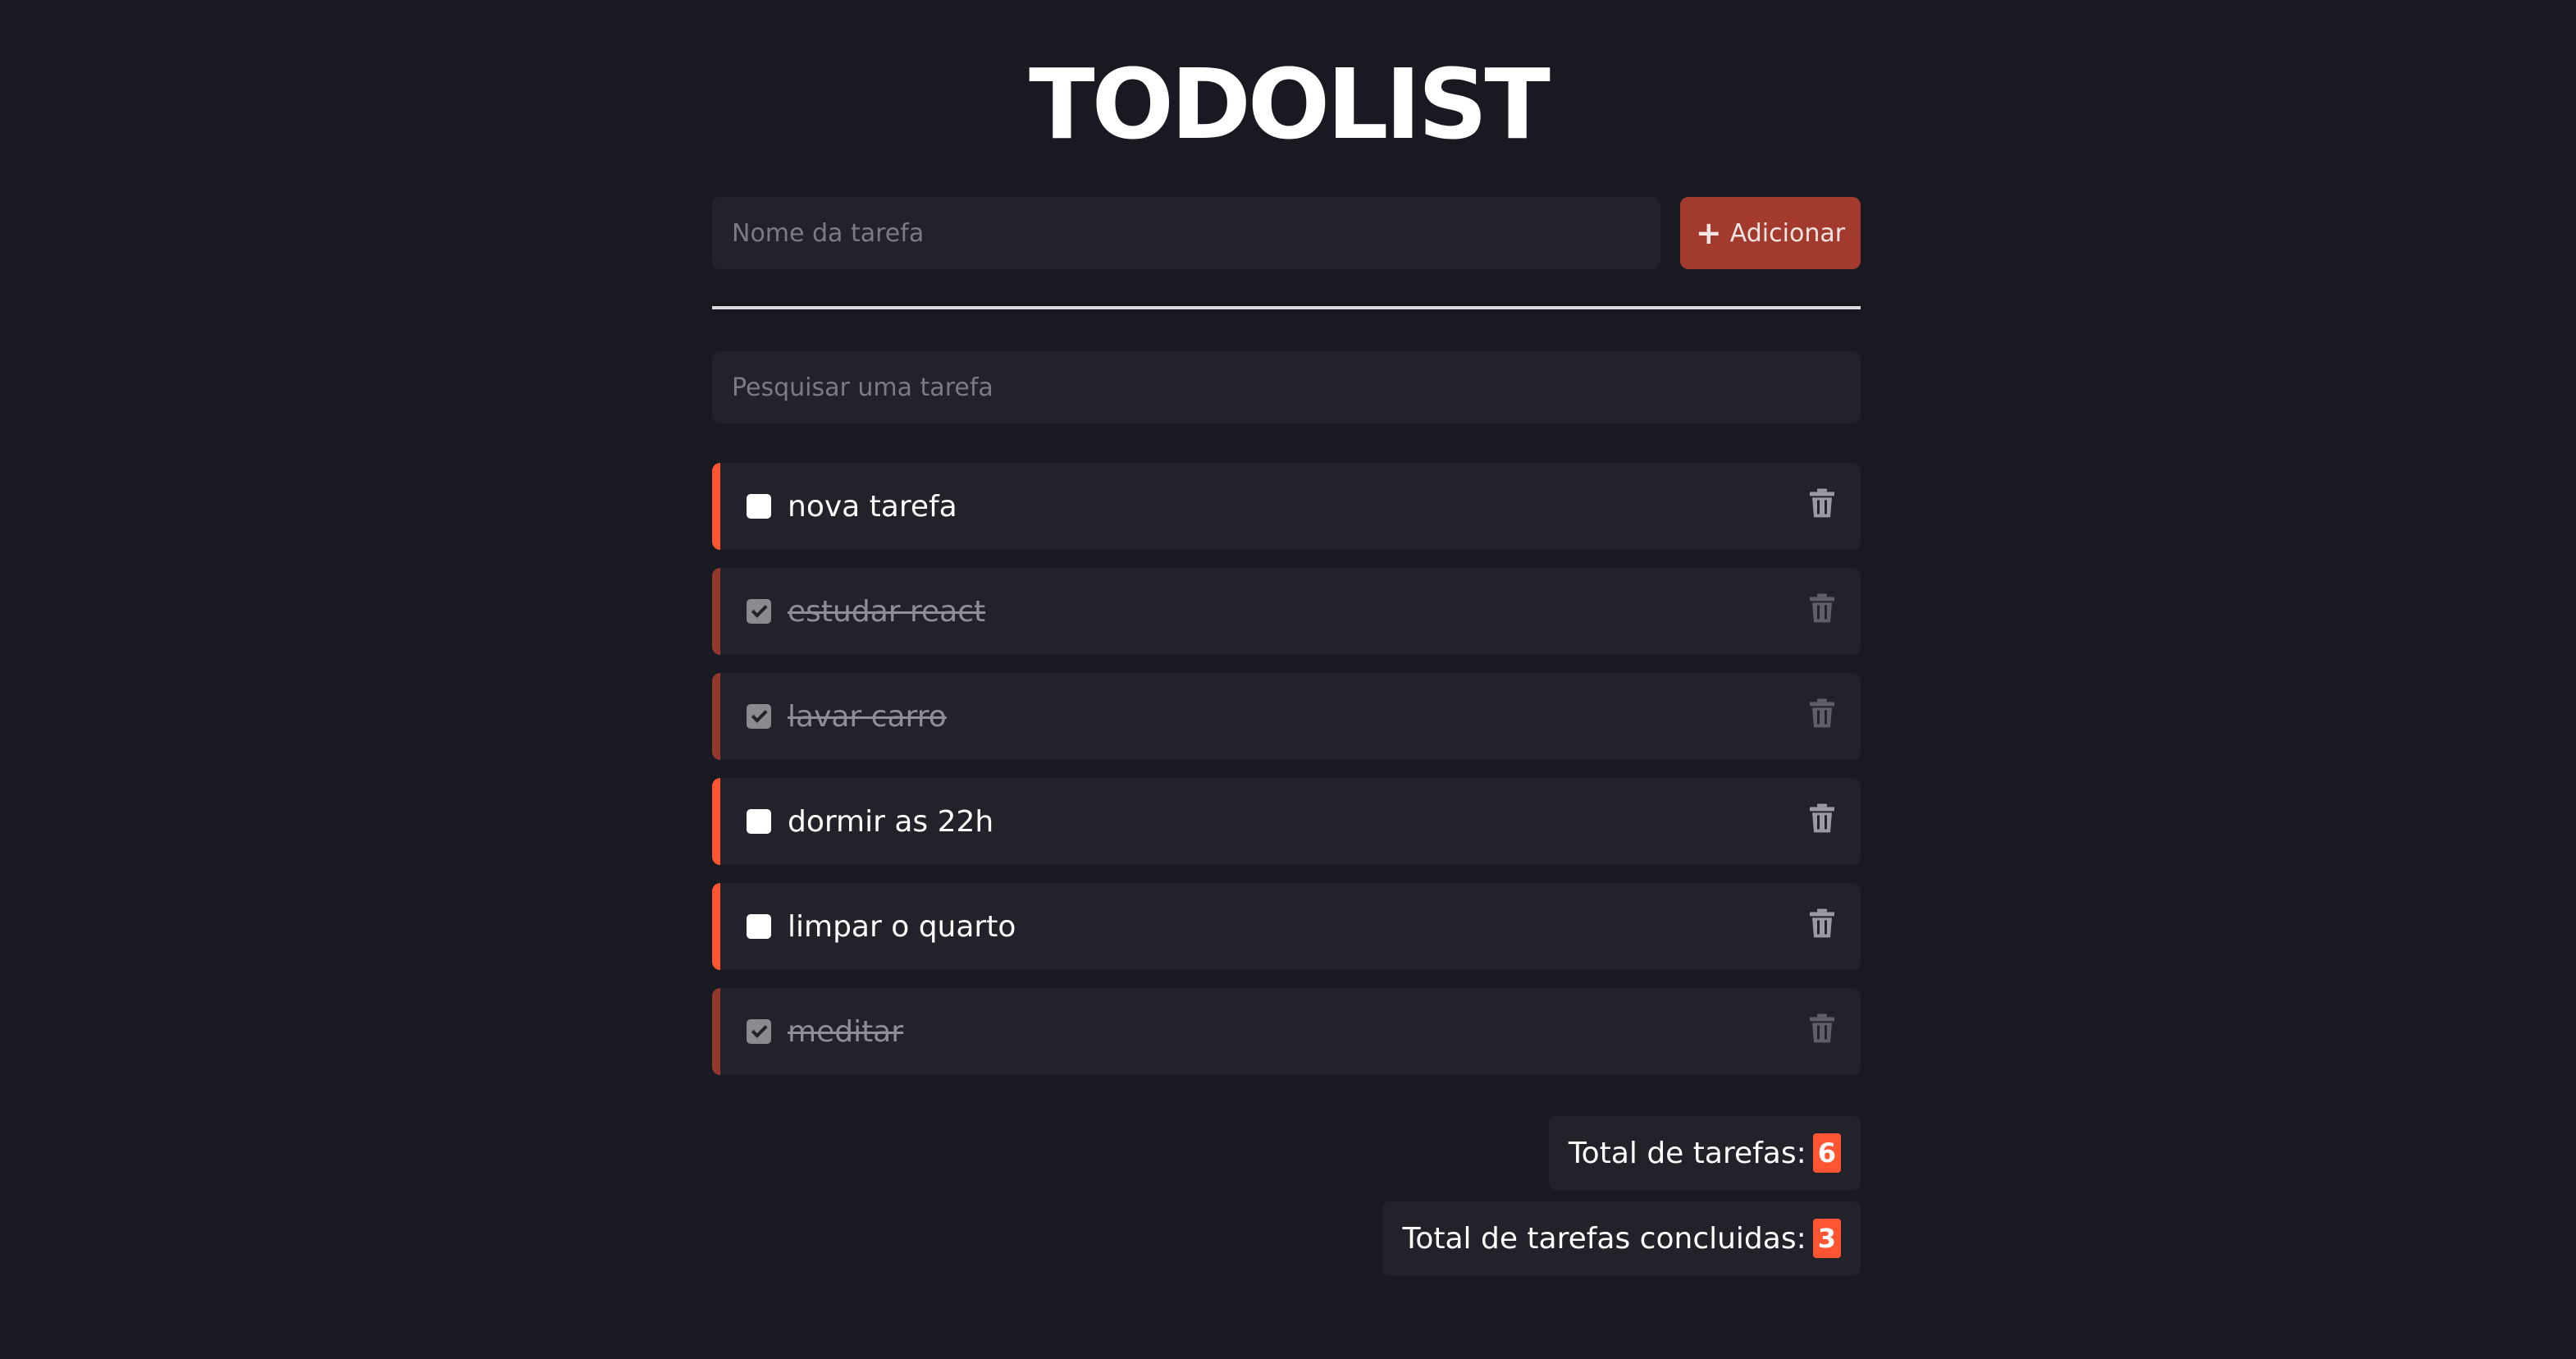 This screenshot has height=1359, width=2576. Describe the element at coordinates (1604, 1238) in the screenshot. I see `total-done-label: Total de tarefas concluidas:` at that location.